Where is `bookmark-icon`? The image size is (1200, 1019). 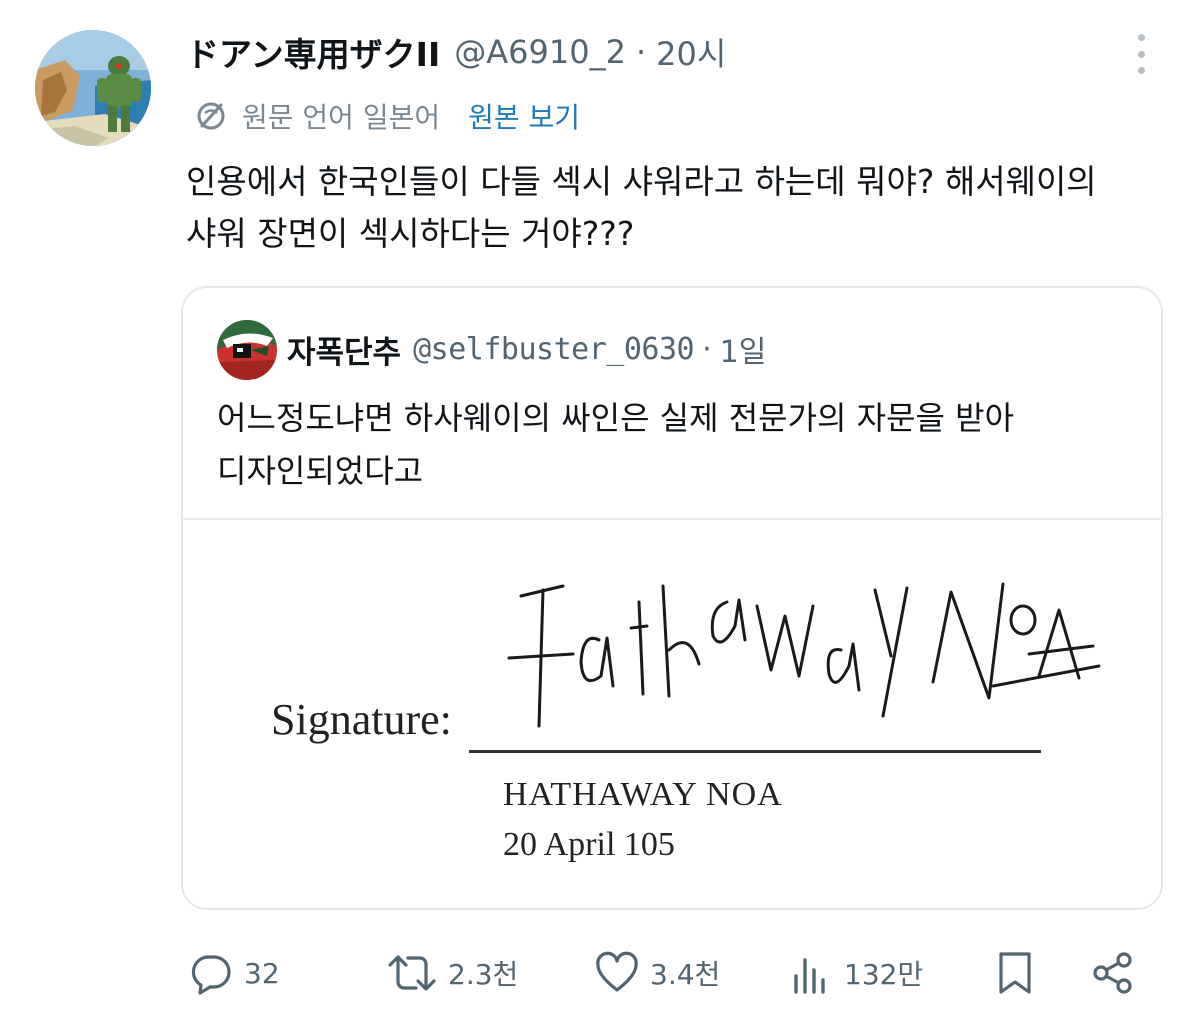 bookmark-icon is located at coordinates (1015, 973).